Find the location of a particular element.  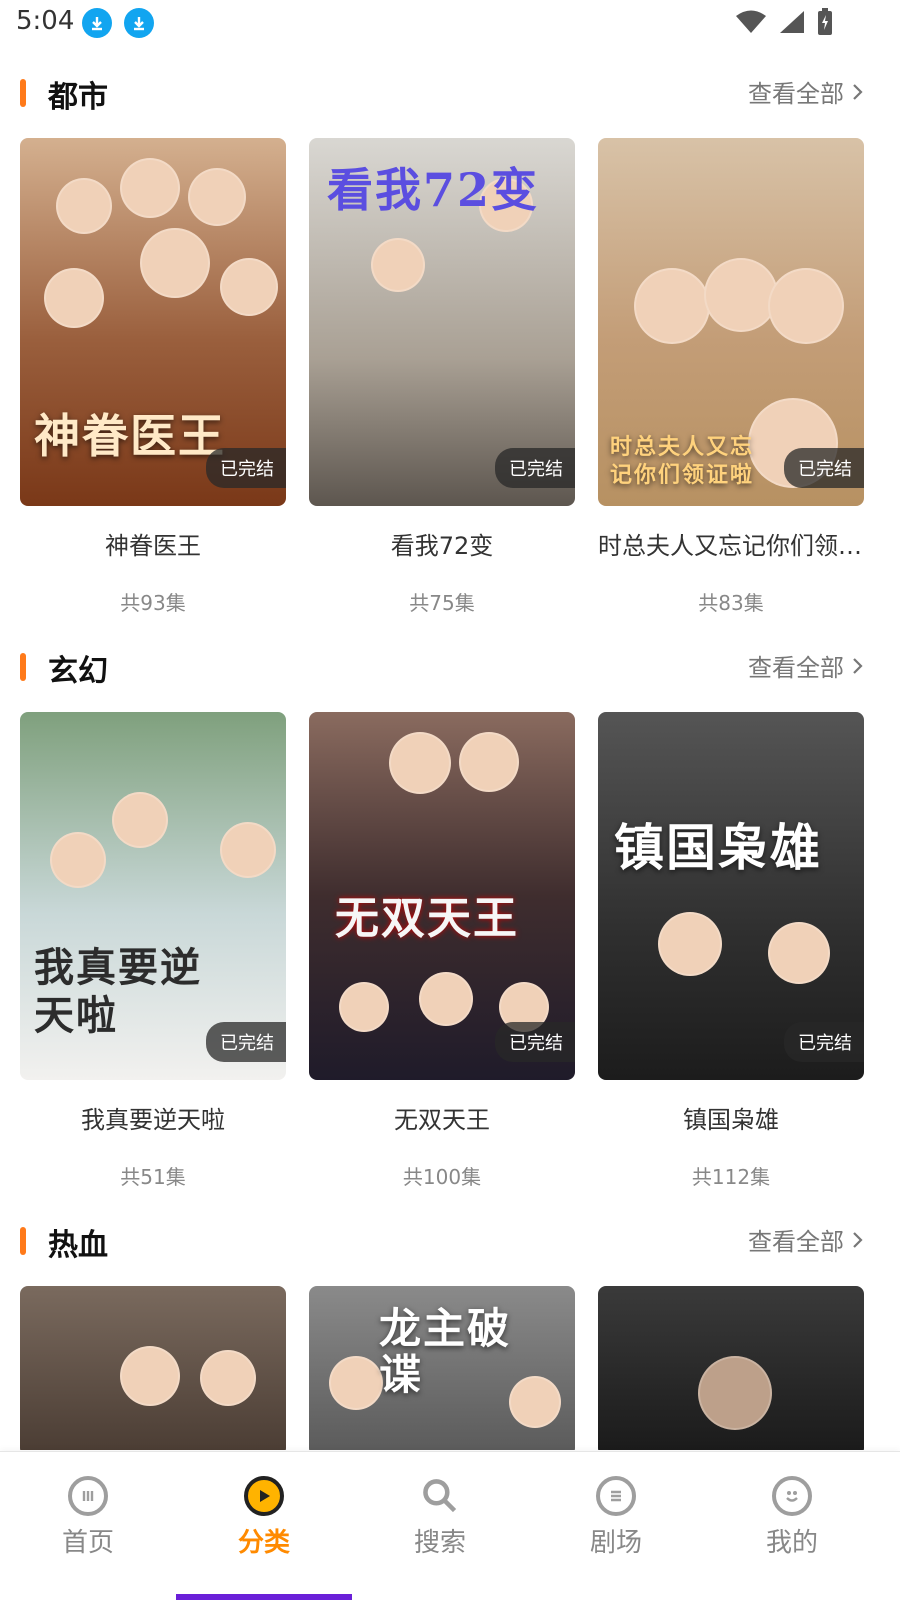

poster-image: 无双天王 已完结 is located at coordinates (442, 896).